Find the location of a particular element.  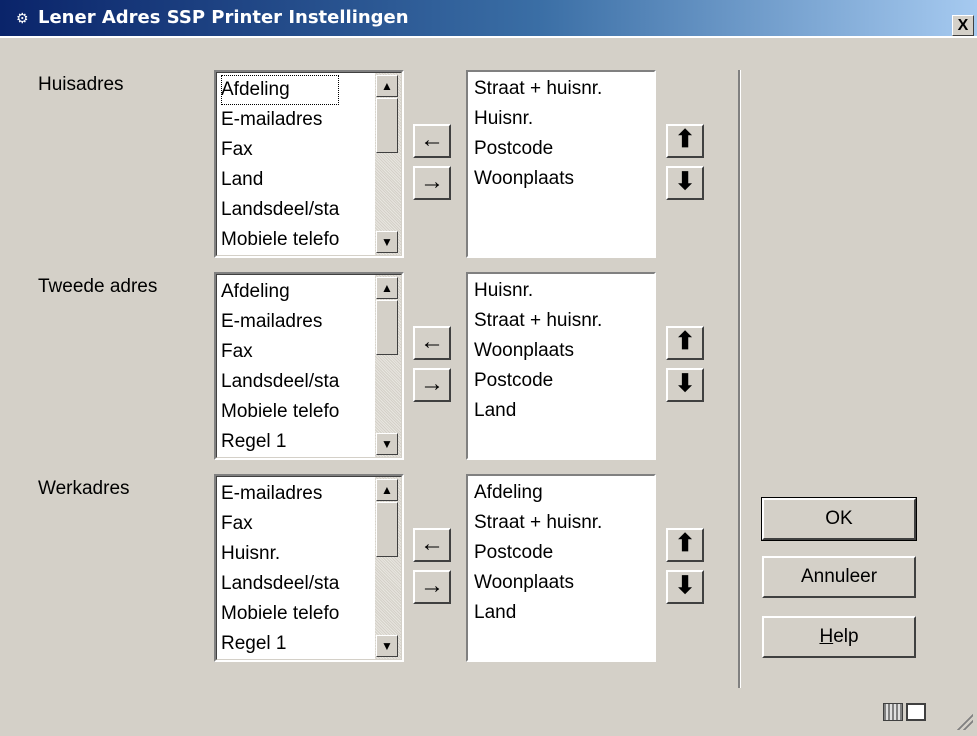

app-icon: ⚙ is located at coordinates (22, 18).